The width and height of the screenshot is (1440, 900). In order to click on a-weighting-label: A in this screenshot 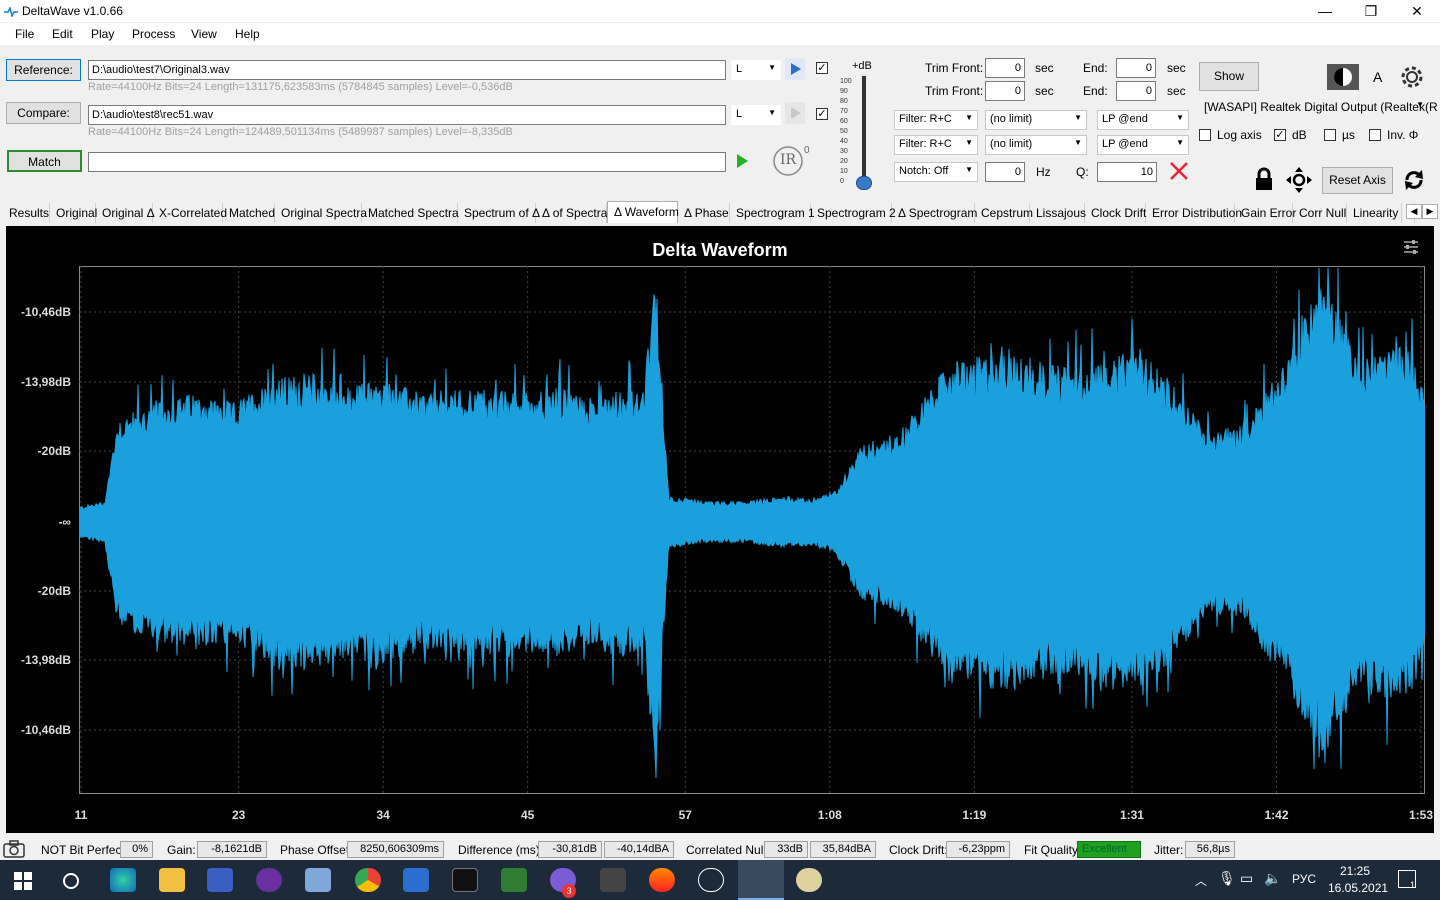, I will do `click(1377, 77)`.